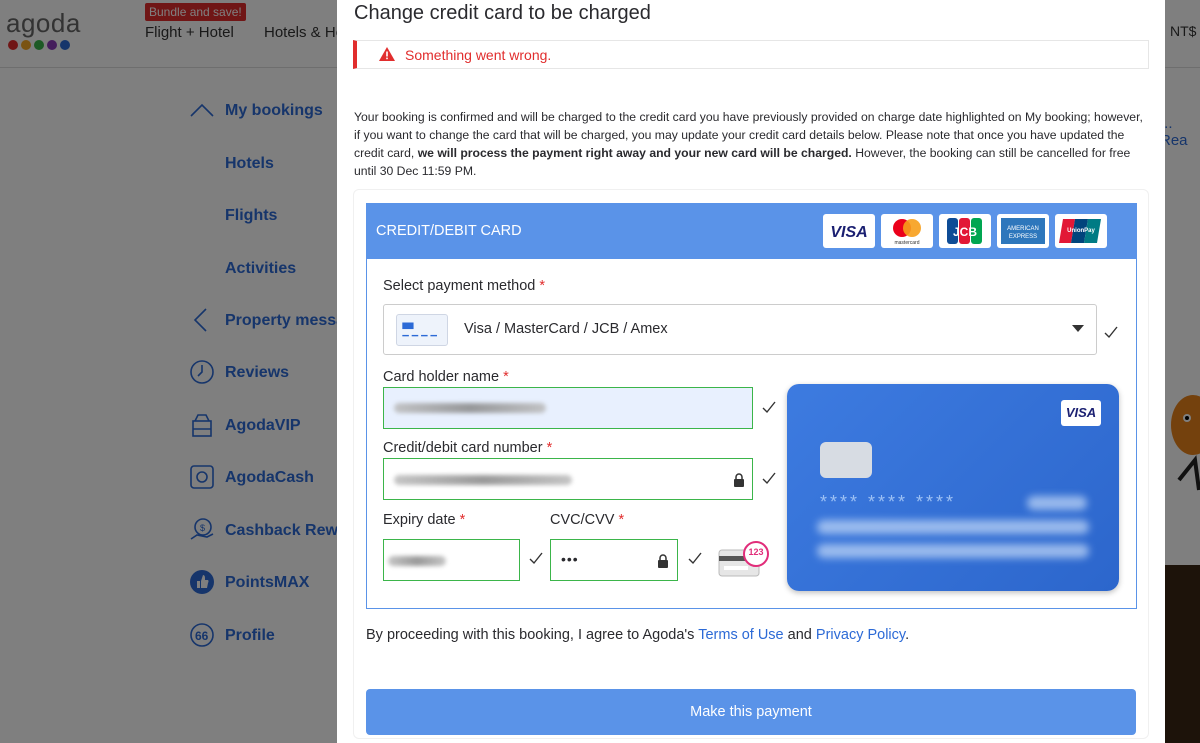 The height and width of the screenshot is (743, 1200). What do you see at coordinates (751, 712) in the screenshot?
I see `make-payment-button: Make this payment` at bounding box center [751, 712].